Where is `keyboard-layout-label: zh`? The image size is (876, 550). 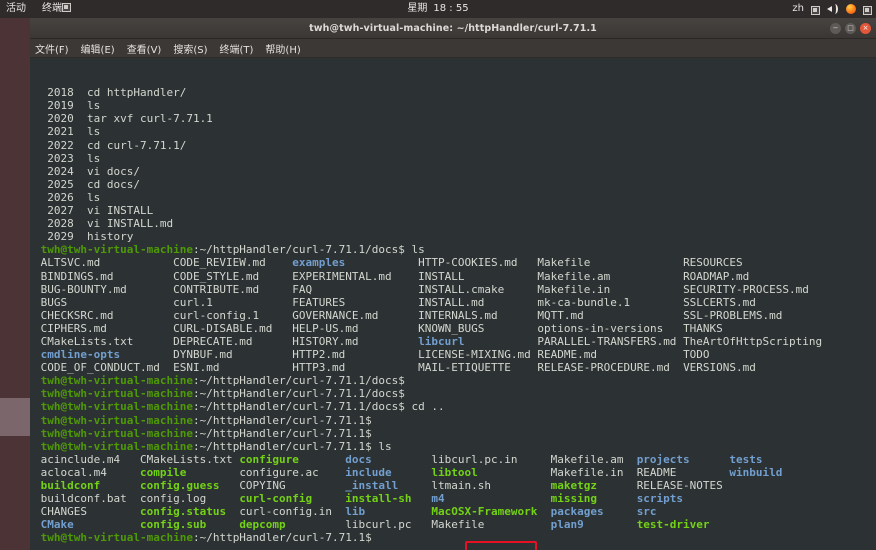
keyboard-layout-label: zh is located at coordinates (798, 9).